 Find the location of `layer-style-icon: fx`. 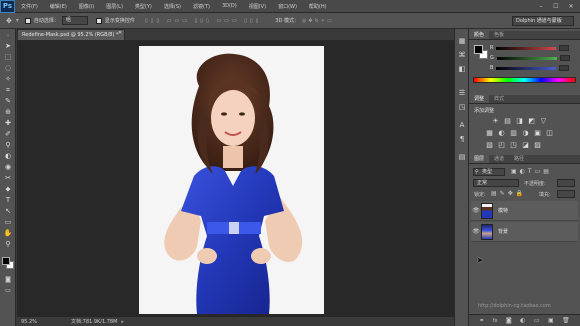

layer-style-icon: fx is located at coordinates (495, 321).